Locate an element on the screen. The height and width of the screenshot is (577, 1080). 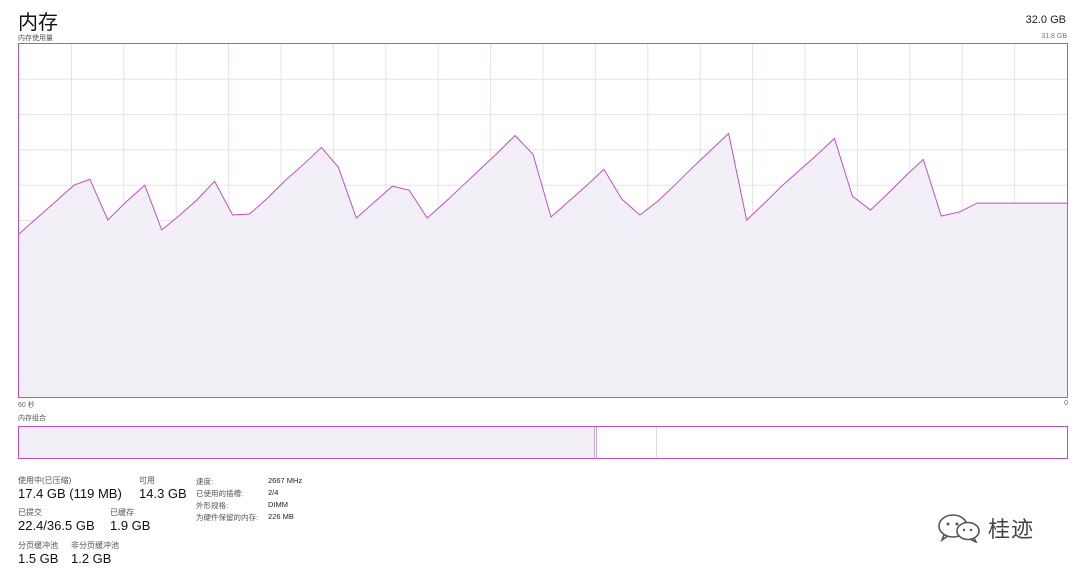
detail-reserved-label: 为硬件保留的内存: is located at coordinates (227, 517).